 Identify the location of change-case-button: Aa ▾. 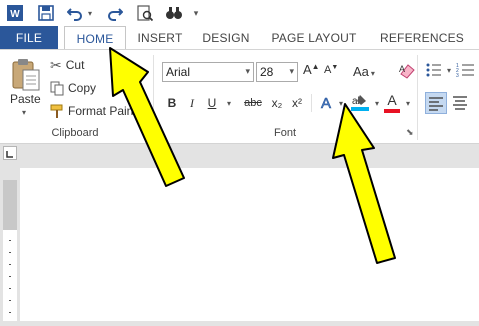
(370, 73).